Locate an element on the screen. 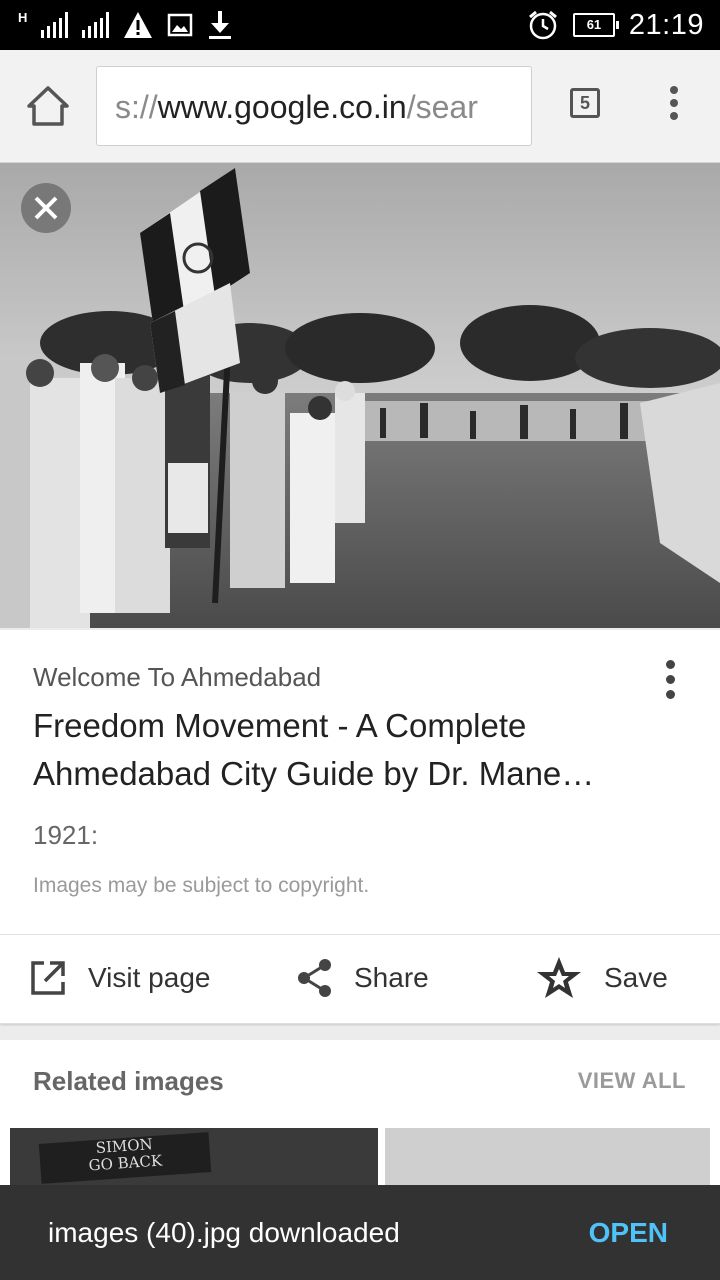 This screenshot has width=720, height=1280. related-image-thumbnail: SIMON GO BACK is located at coordinates (194, 1158).